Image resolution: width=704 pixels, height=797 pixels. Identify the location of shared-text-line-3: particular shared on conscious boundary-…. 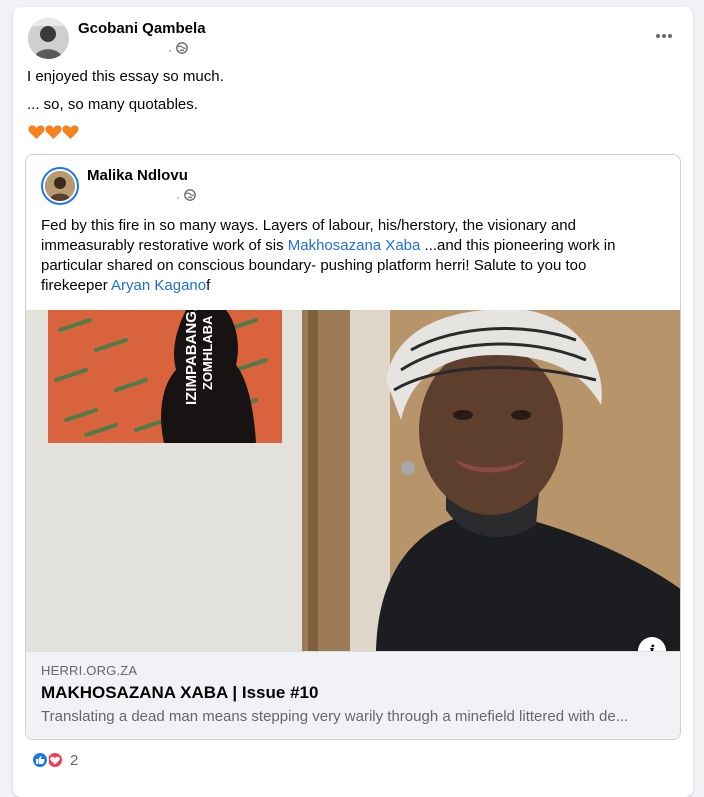
(314, 265).